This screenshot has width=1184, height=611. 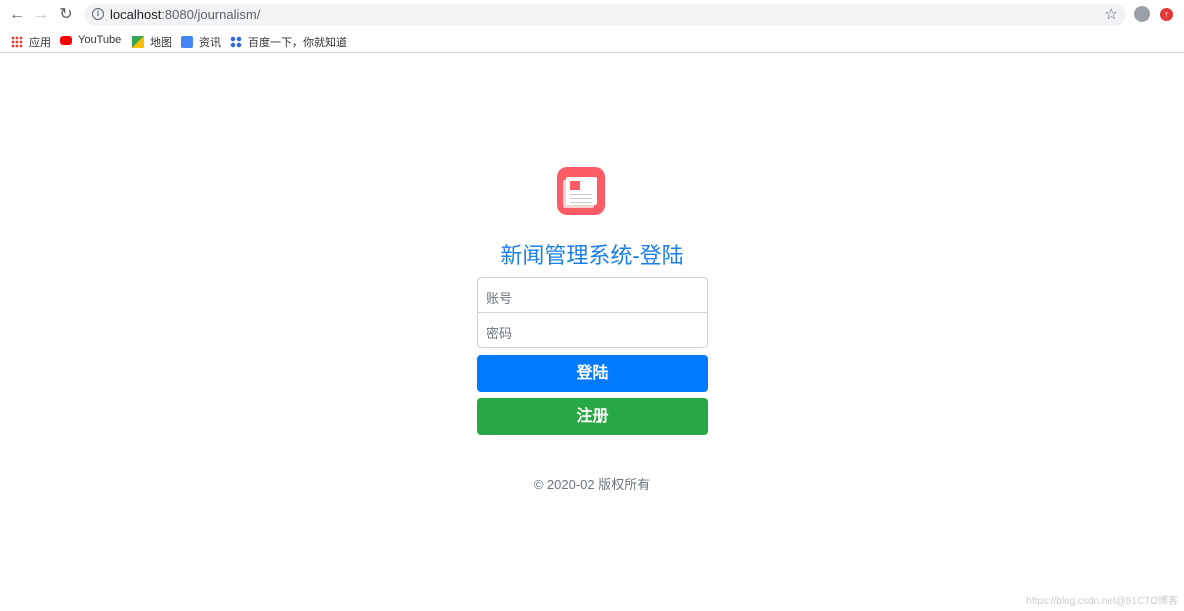 I want to click on bookmark-label: YouTube, so click(x=100, y=40).